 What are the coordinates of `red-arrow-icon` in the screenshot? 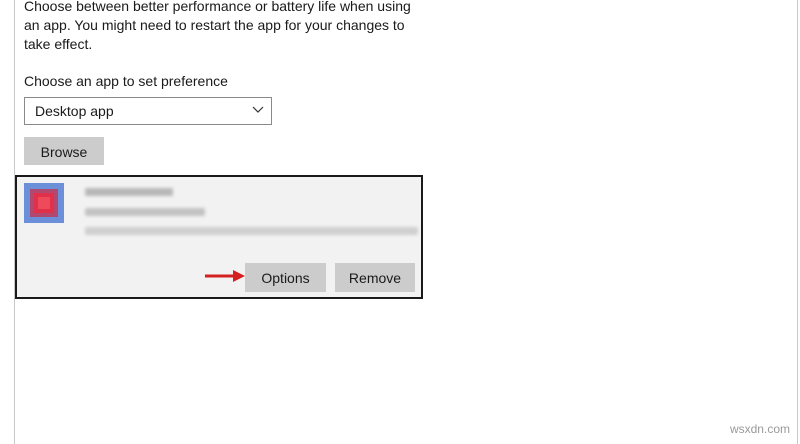 It's located at (225, 276).